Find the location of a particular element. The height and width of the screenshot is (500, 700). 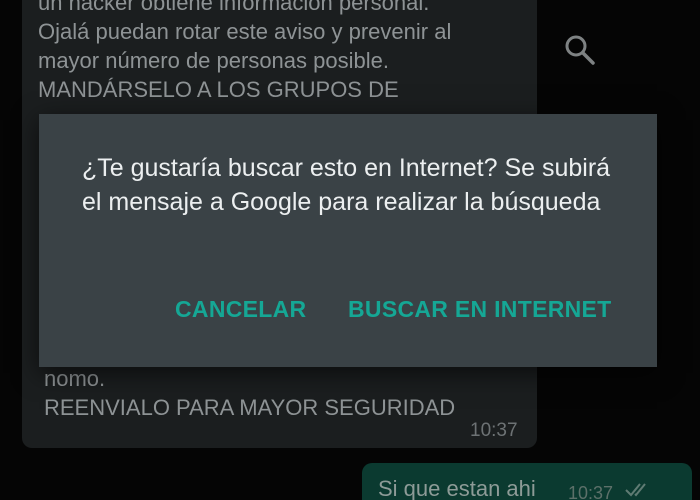

outgoing-message-text: Si que estan ahi is located at coordinates (457, 488).